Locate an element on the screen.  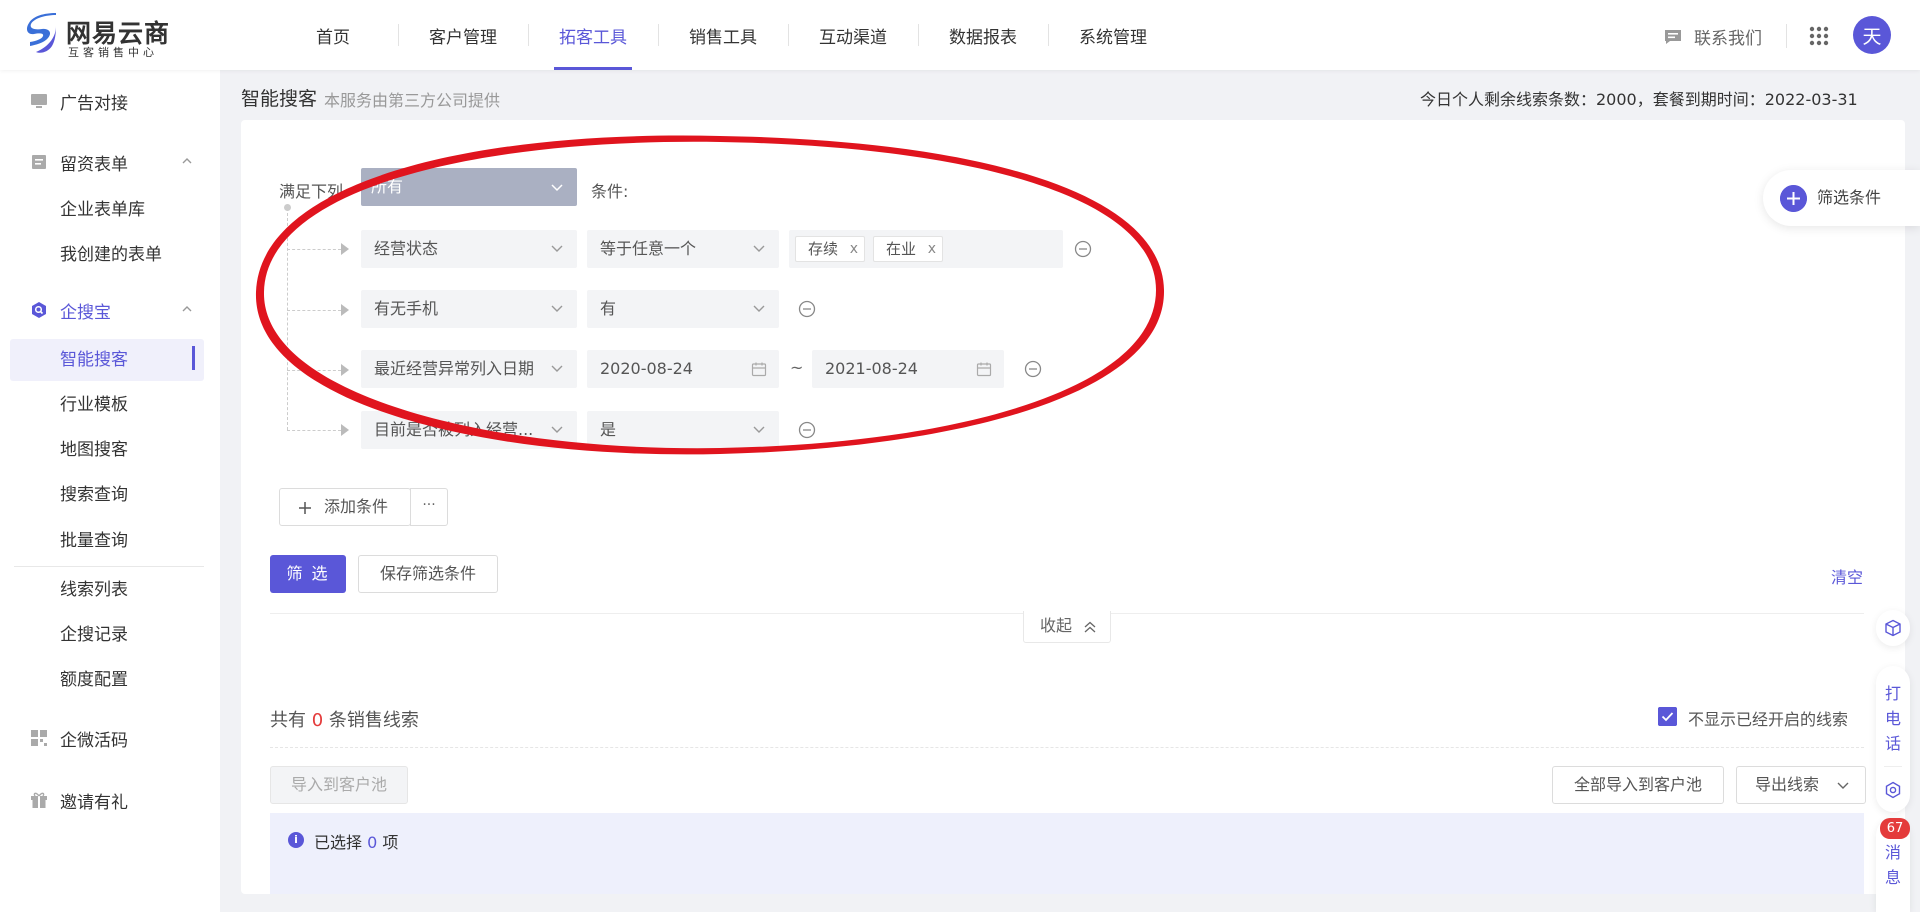
call-tool-button: 打 电 话 is located at coordinates (1893, 739).